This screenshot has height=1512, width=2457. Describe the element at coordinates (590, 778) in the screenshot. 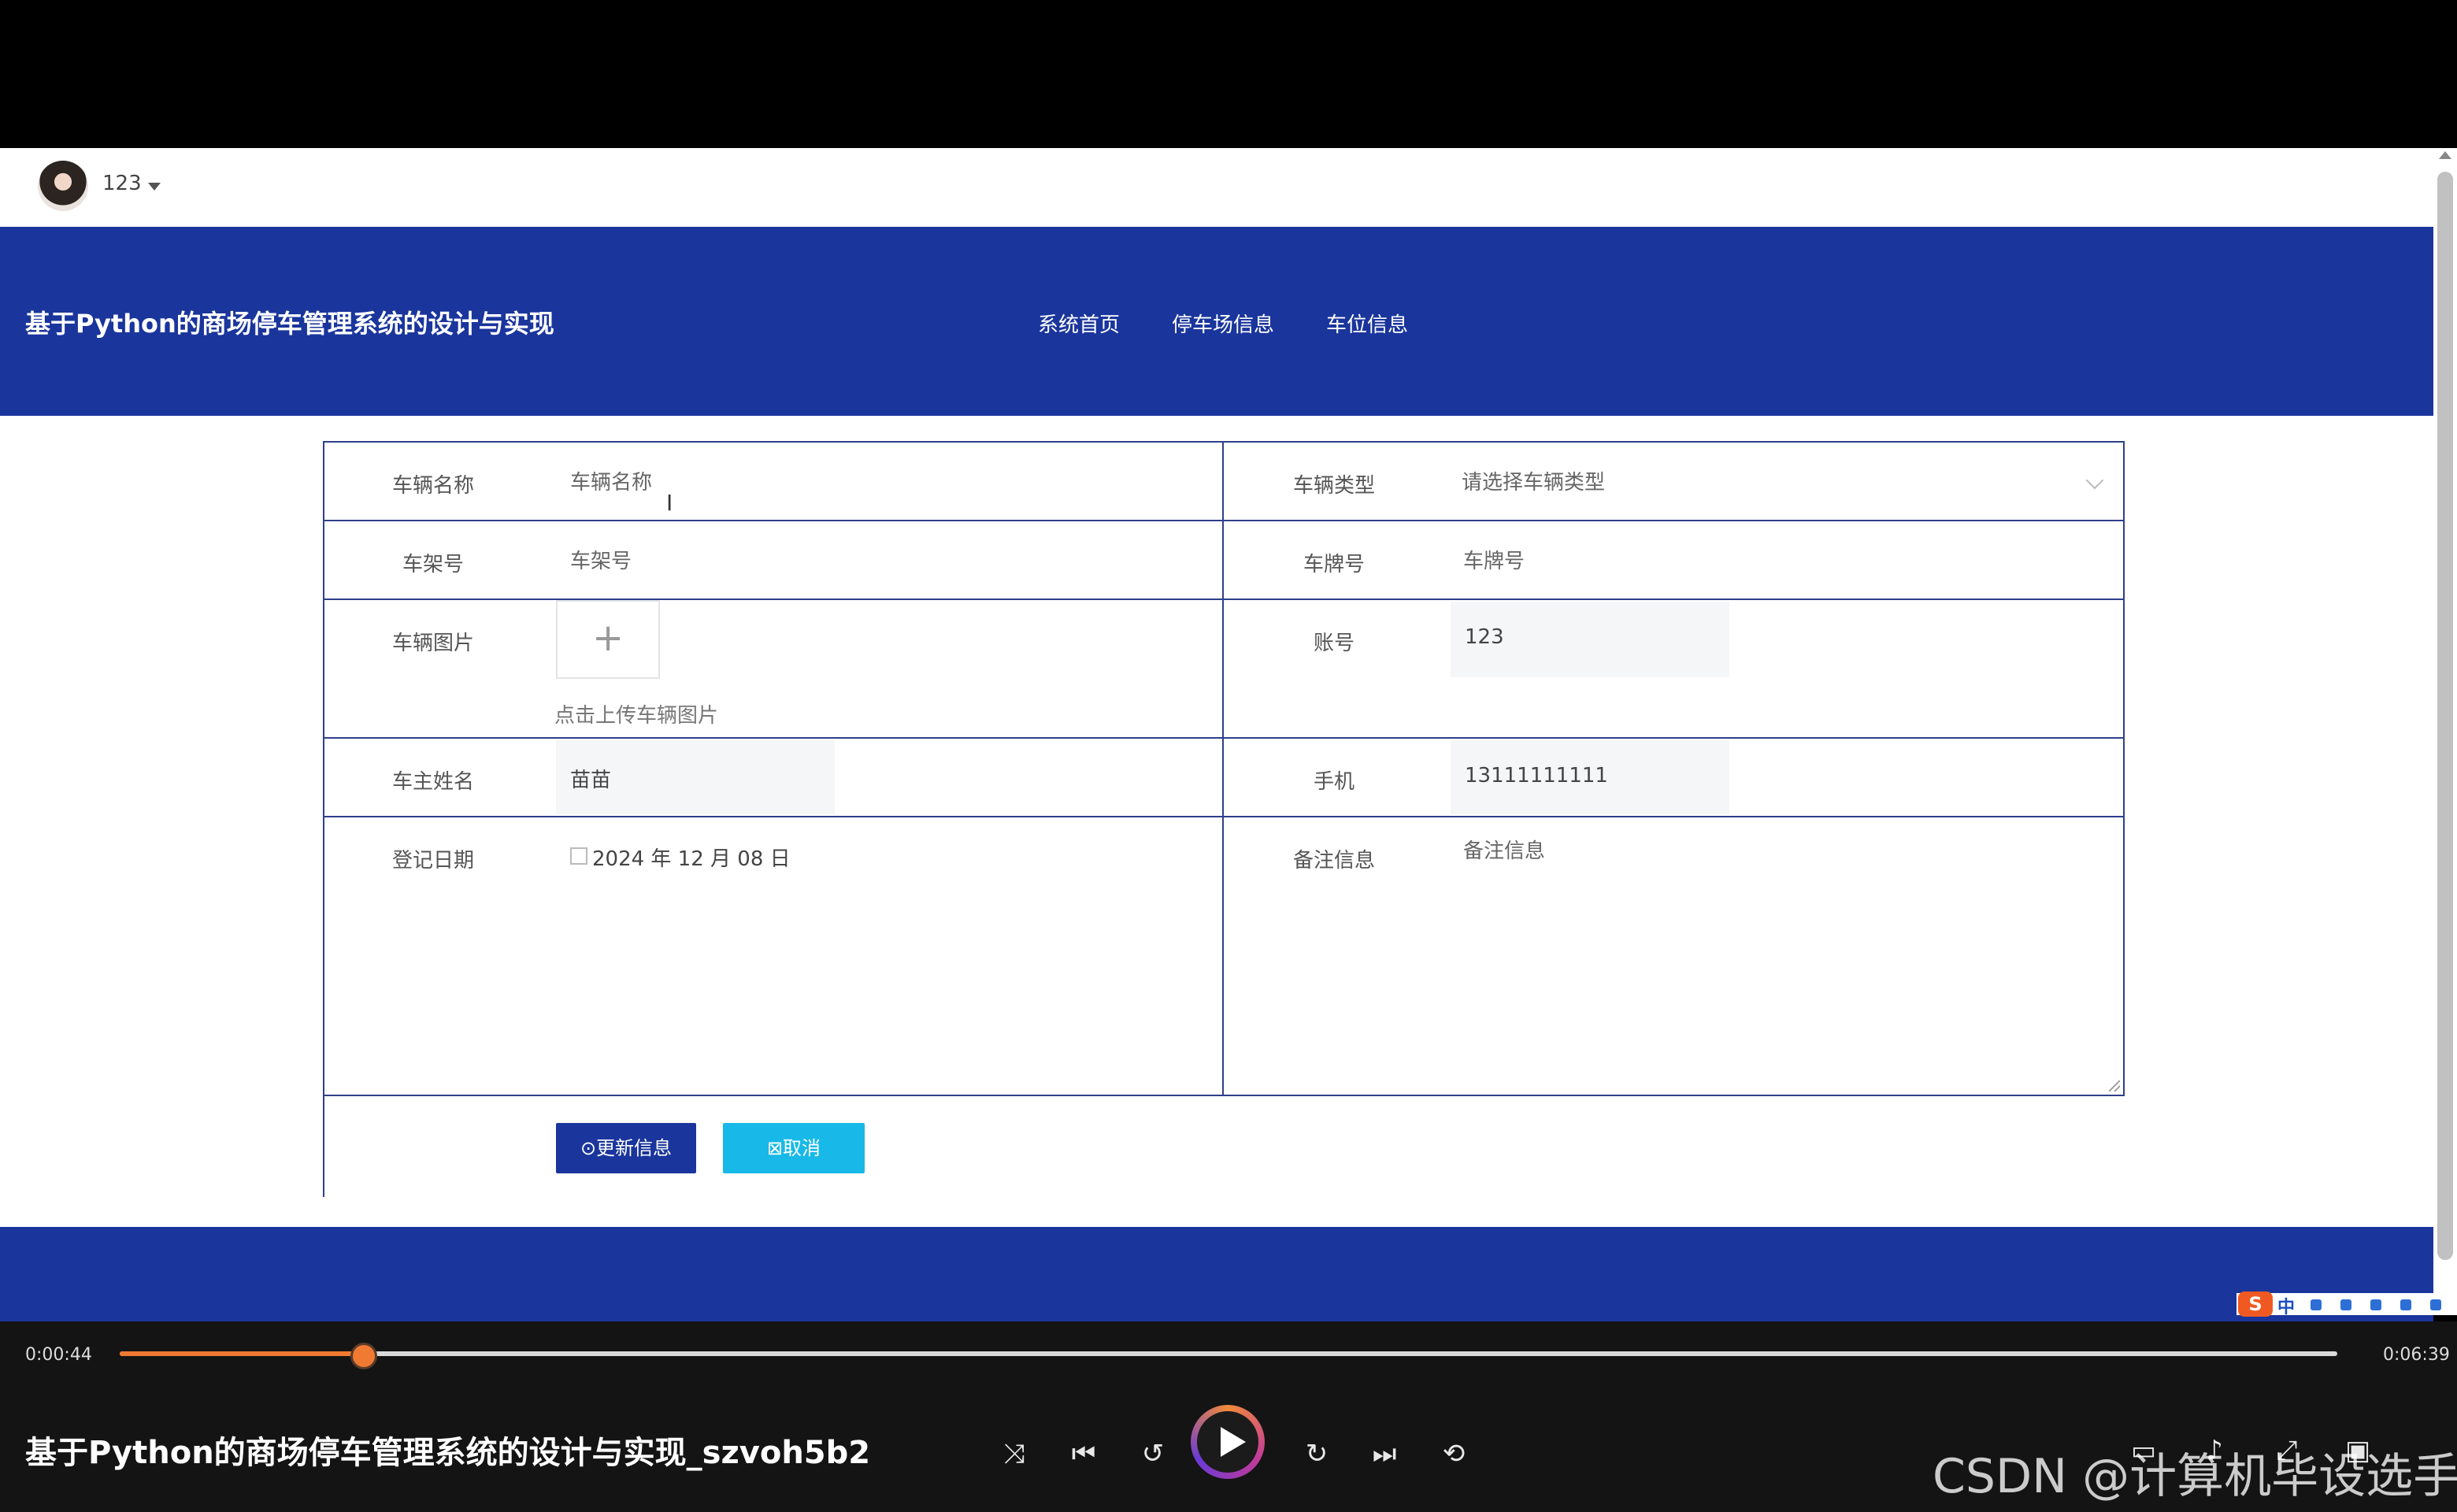

I see `owner-name-field: 苗苗` at that location.